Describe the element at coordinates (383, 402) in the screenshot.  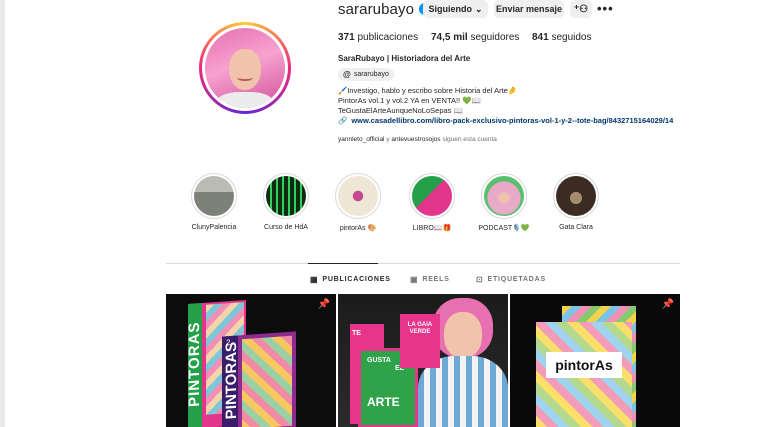
I see `book-word: ARTE` at that location.